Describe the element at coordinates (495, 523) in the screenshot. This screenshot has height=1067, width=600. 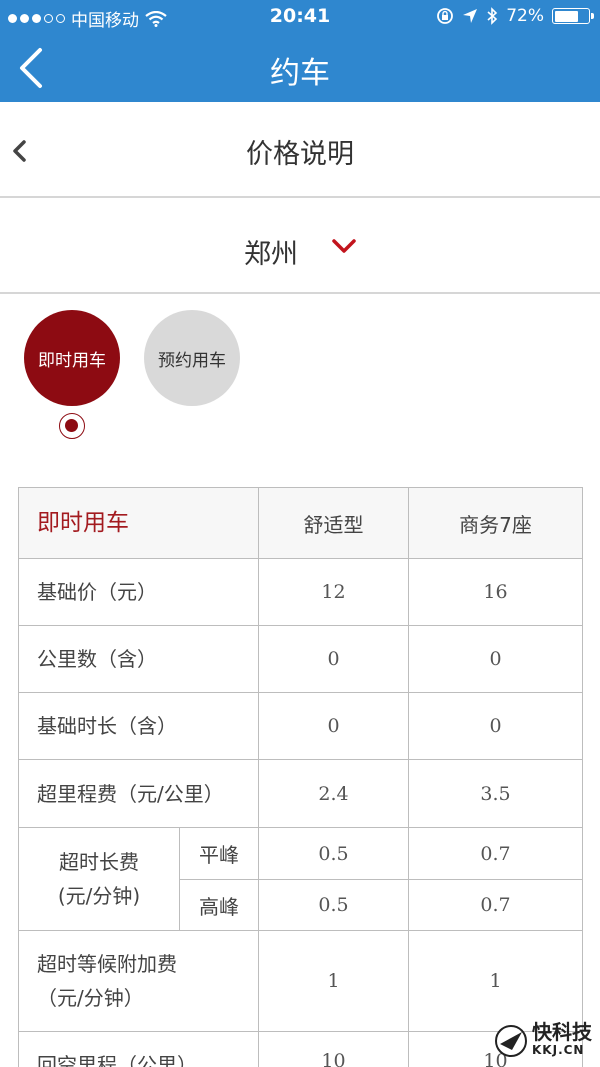
I see `table-header-business: 商务7座` at that location.